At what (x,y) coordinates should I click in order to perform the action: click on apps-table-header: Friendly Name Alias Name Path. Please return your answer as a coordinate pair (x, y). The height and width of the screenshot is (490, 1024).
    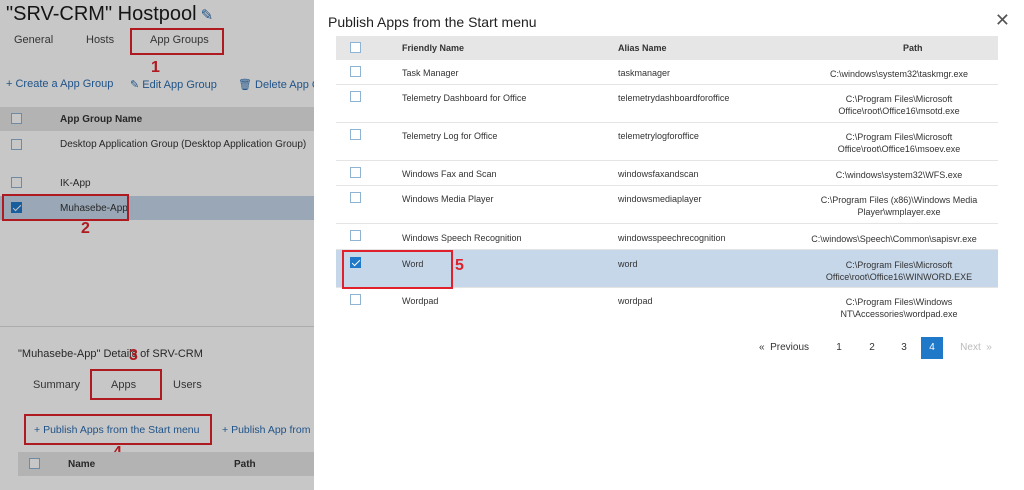
    Looking at the image, I should click on (667, 48).